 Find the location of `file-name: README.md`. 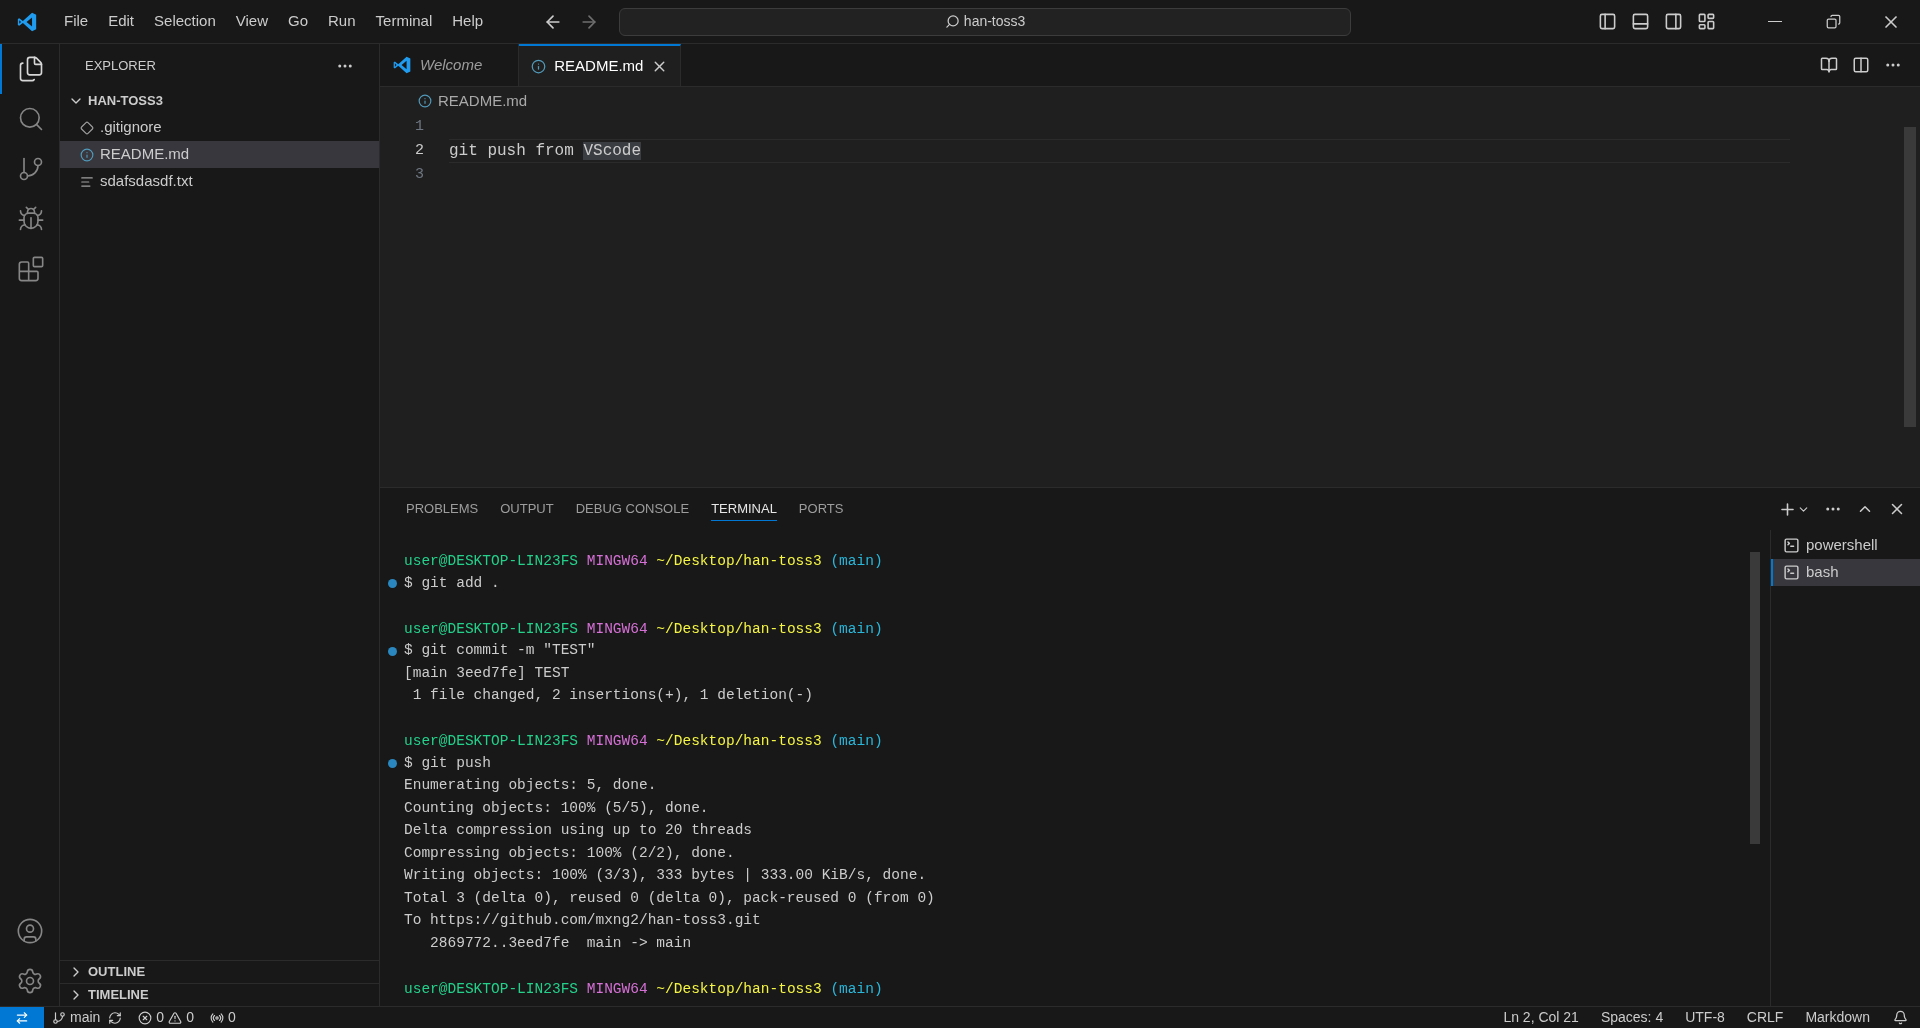

file-name: README.md is located at coordinates (145, 154).